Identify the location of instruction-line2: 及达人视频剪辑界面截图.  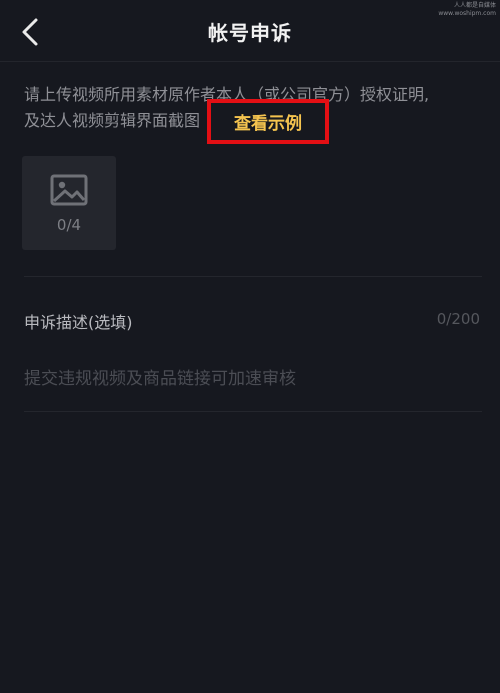
(112, 120).